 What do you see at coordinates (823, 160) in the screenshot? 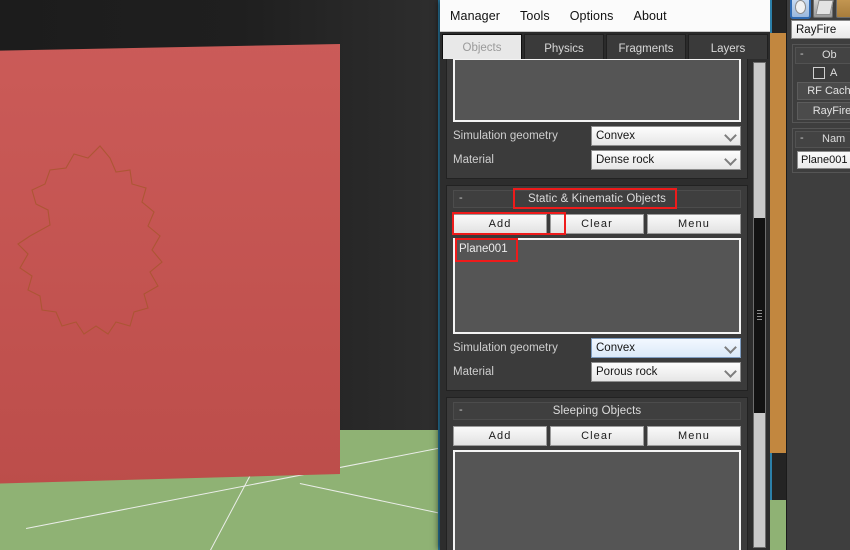
I see `object-name-field: Plane001` at bounding box center [823, 160].